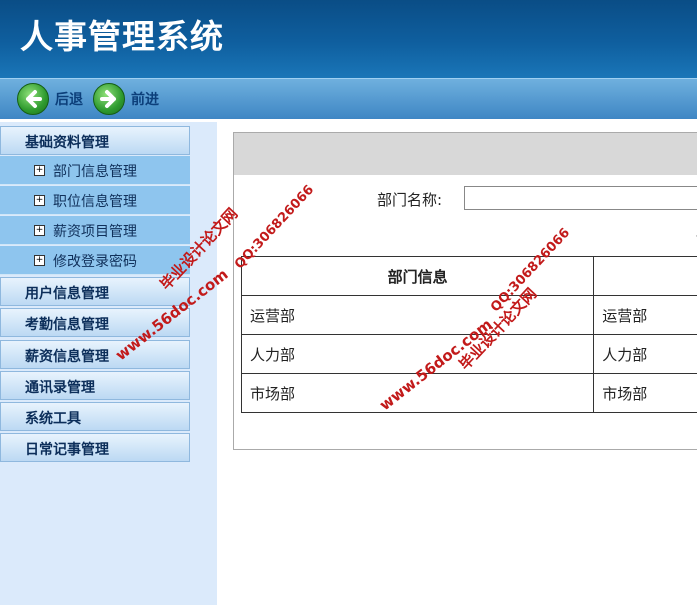 The image size is (697, 605). Describe the element at coordinates (60, 388) in the screenshot. I see `menu-group-label: 通讯录管理` at that location.